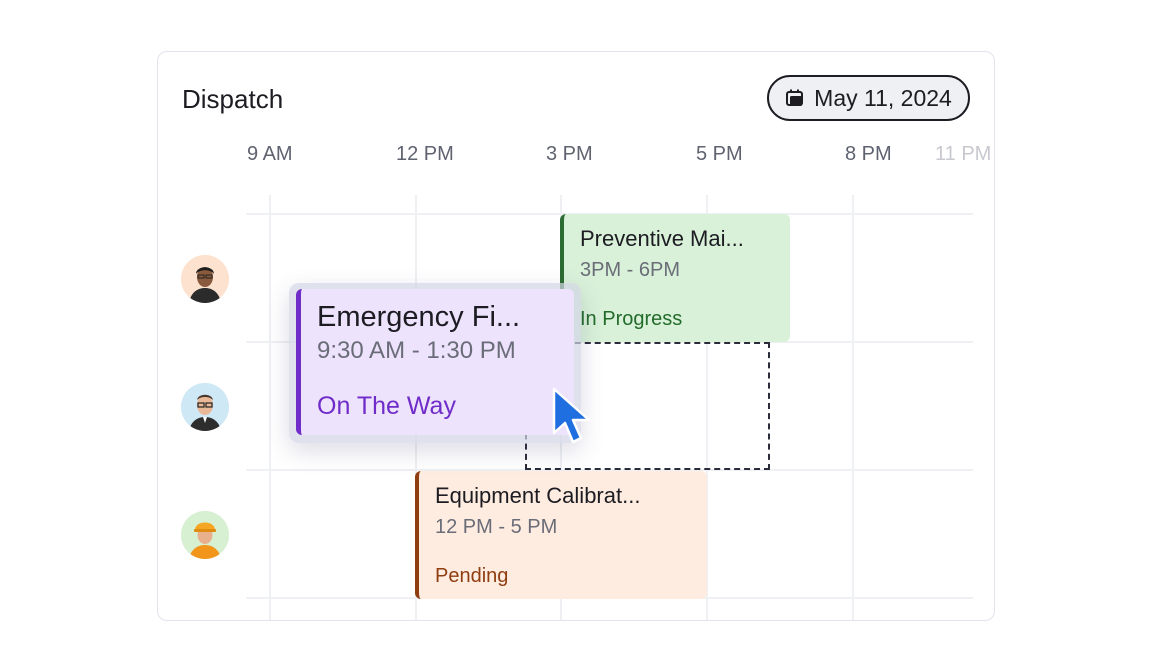 This screenshot has width=1152, height=672. I want to click on event-preventive-maintenance: Preventive Mai... 3PM - 6PM In Progress, so click(675, 278).